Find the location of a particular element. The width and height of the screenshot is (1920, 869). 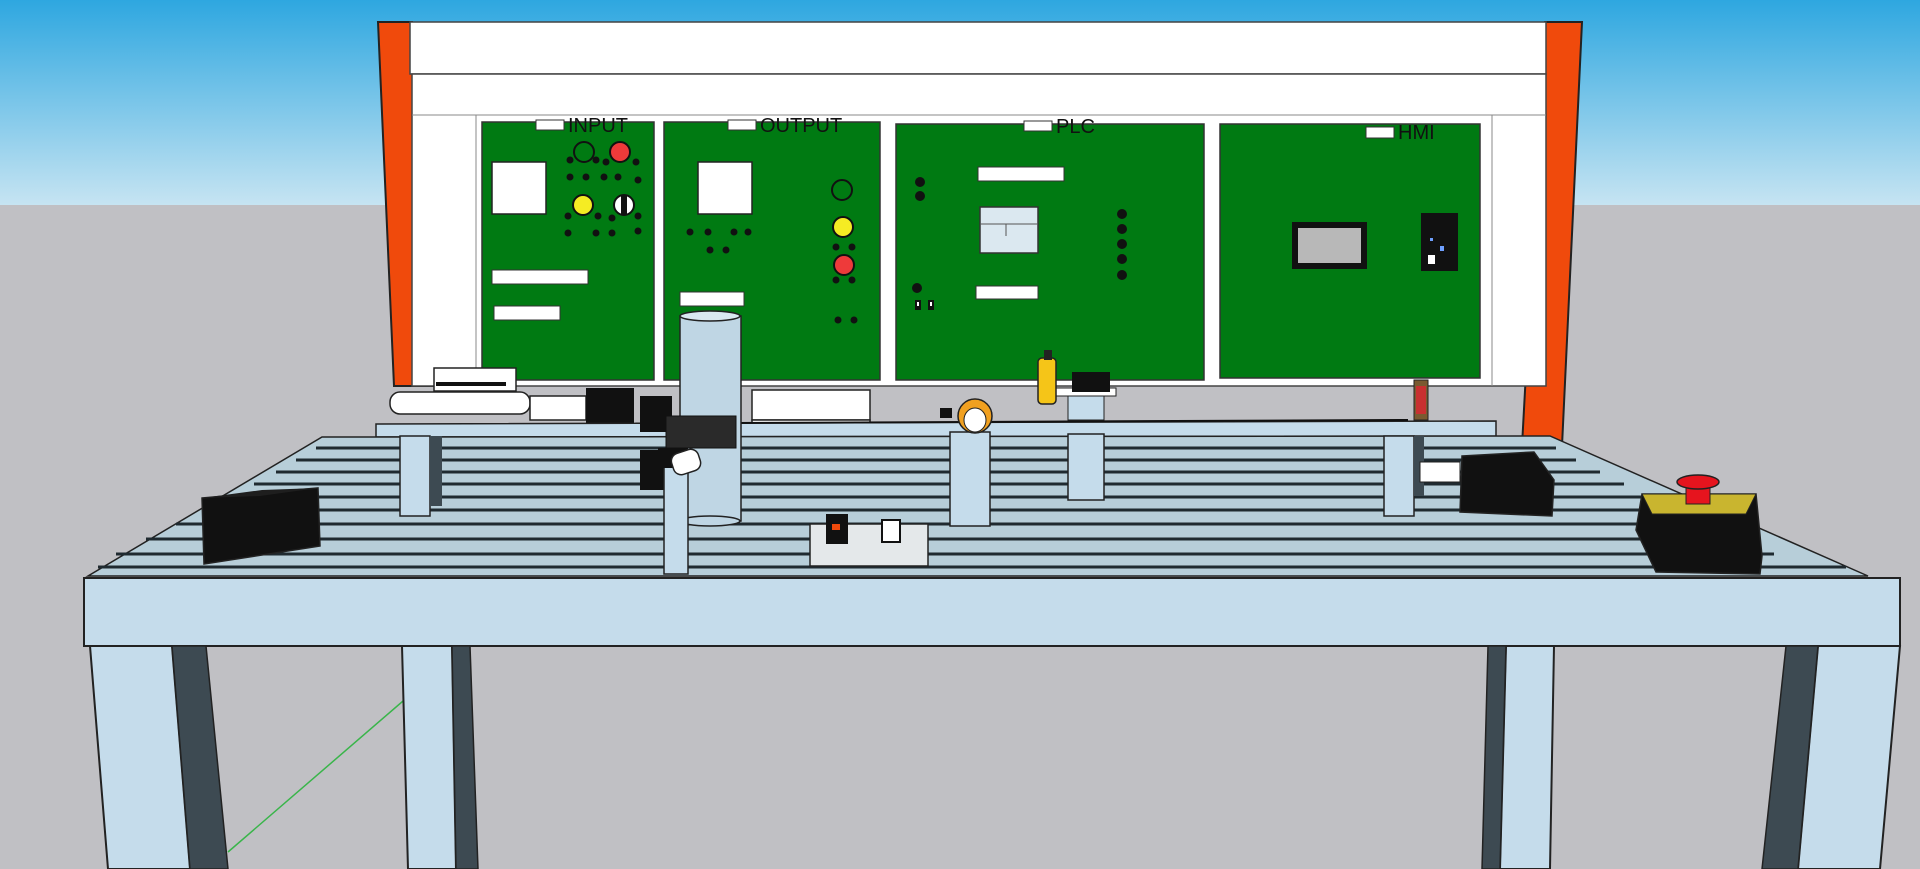

plc-panel: PLC is located at coordinates (1050, 248).